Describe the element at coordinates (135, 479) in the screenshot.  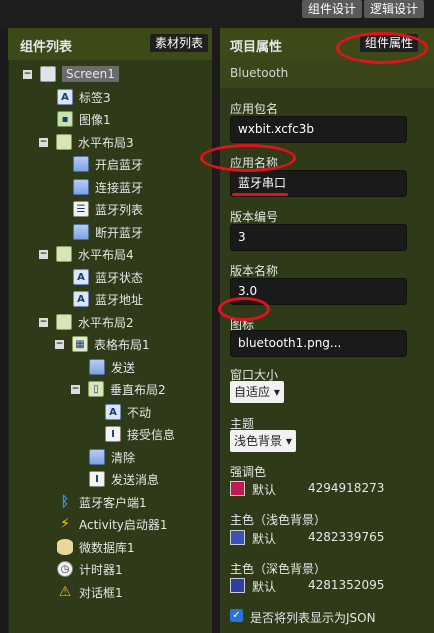
I see `tree-item-label: 发送消息` at that location.